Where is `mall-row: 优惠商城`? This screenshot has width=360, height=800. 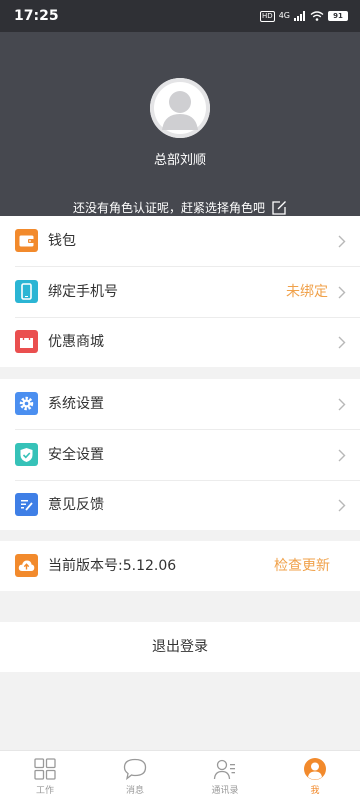
mall-row: 优惠商城 is located at coordinates (180, 342).